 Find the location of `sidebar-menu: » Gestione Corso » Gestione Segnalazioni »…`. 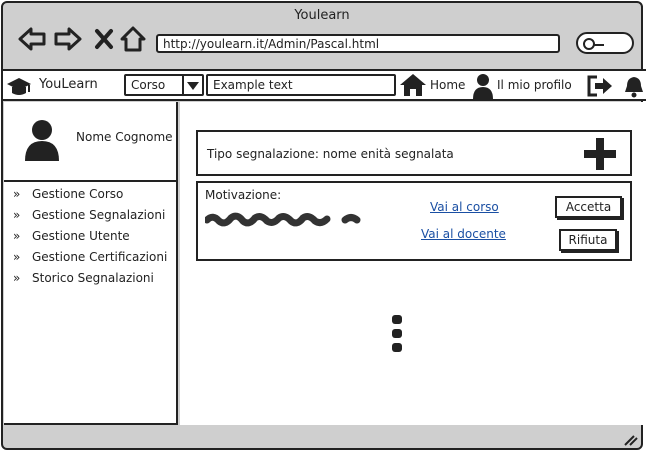

sidebar-menu: » Gestione Corso » Gestione Segnalazioni »… is located at coordinates (85, 238).